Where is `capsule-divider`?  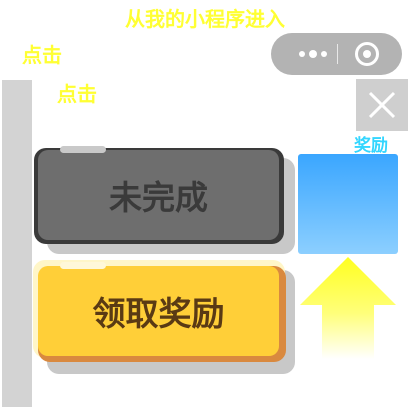
capsule-divider is located at coordinates (337, 54).